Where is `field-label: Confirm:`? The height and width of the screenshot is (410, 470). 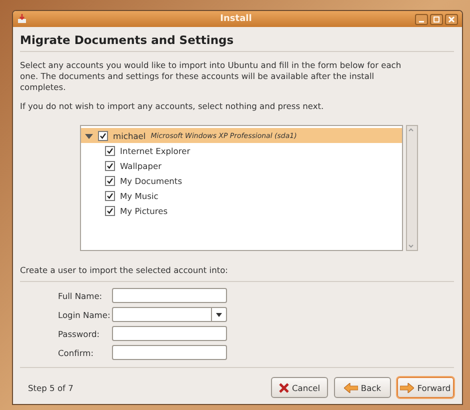 field-label: Confirm: is located at coordinates (76, 353).